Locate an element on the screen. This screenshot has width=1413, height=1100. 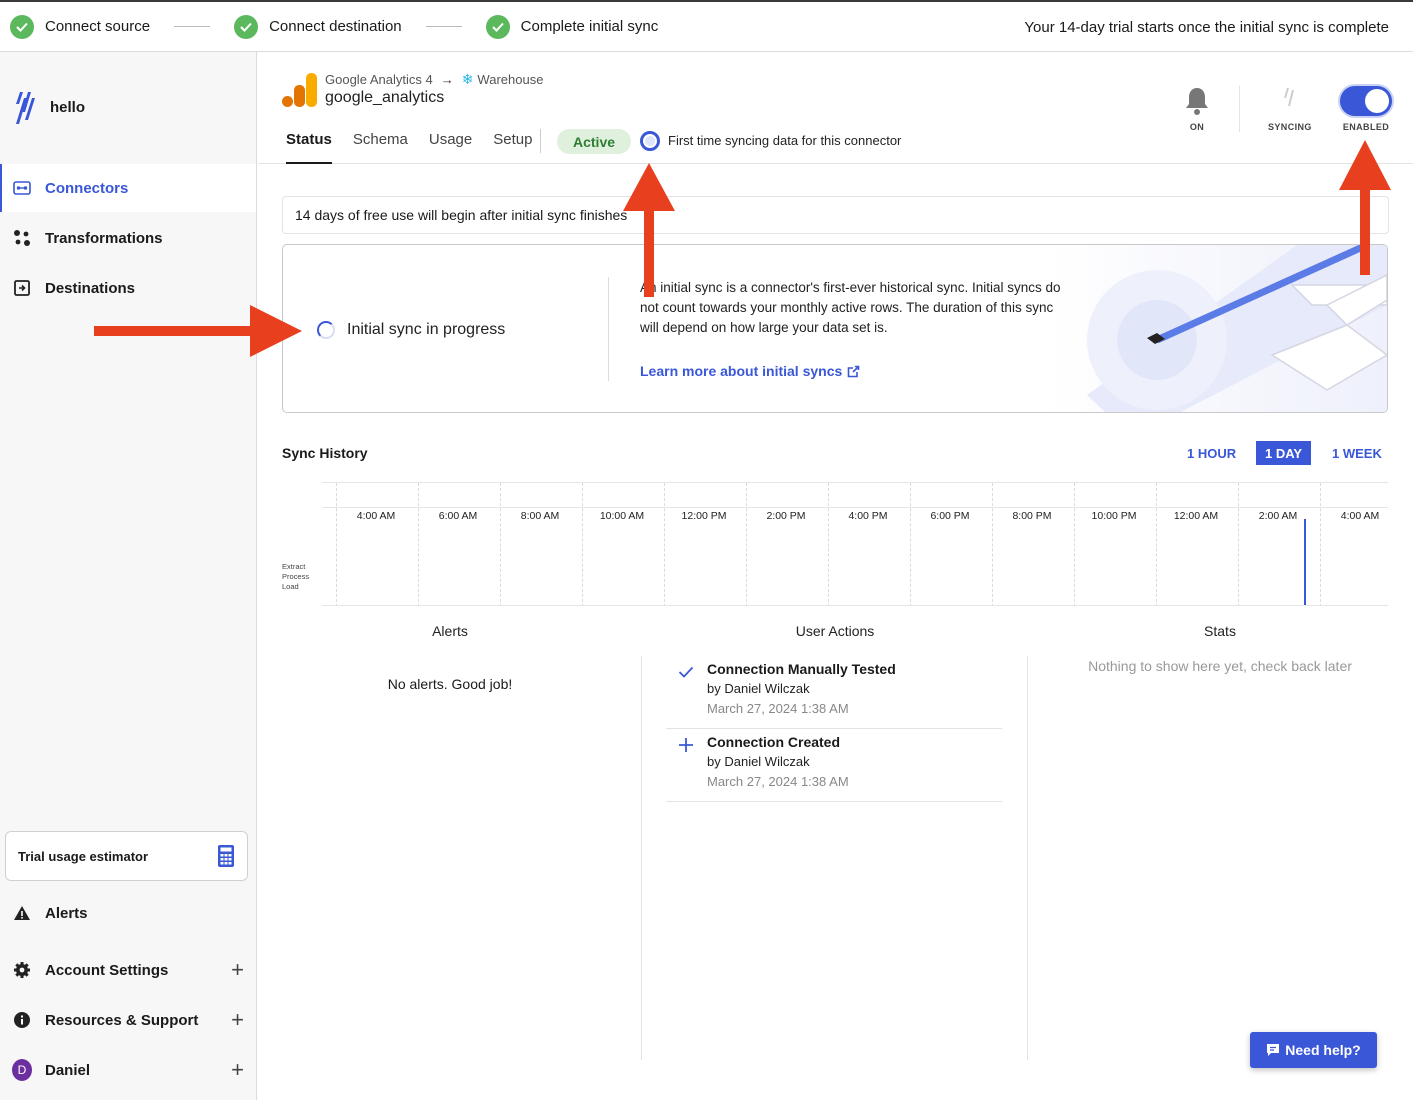
step-separator is located at coordinates (192, 26).